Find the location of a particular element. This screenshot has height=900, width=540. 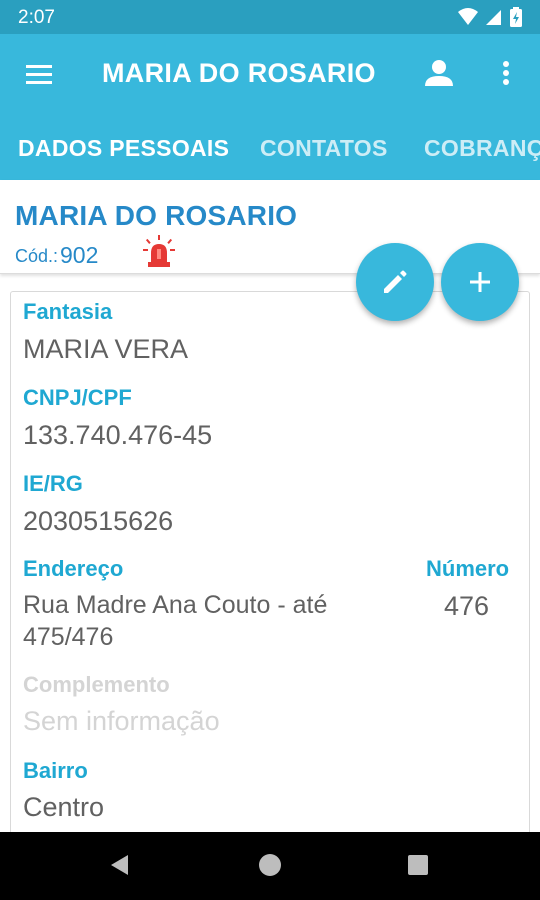

ie-rg-value: 2030515626 is located at coordinates (98, 521).